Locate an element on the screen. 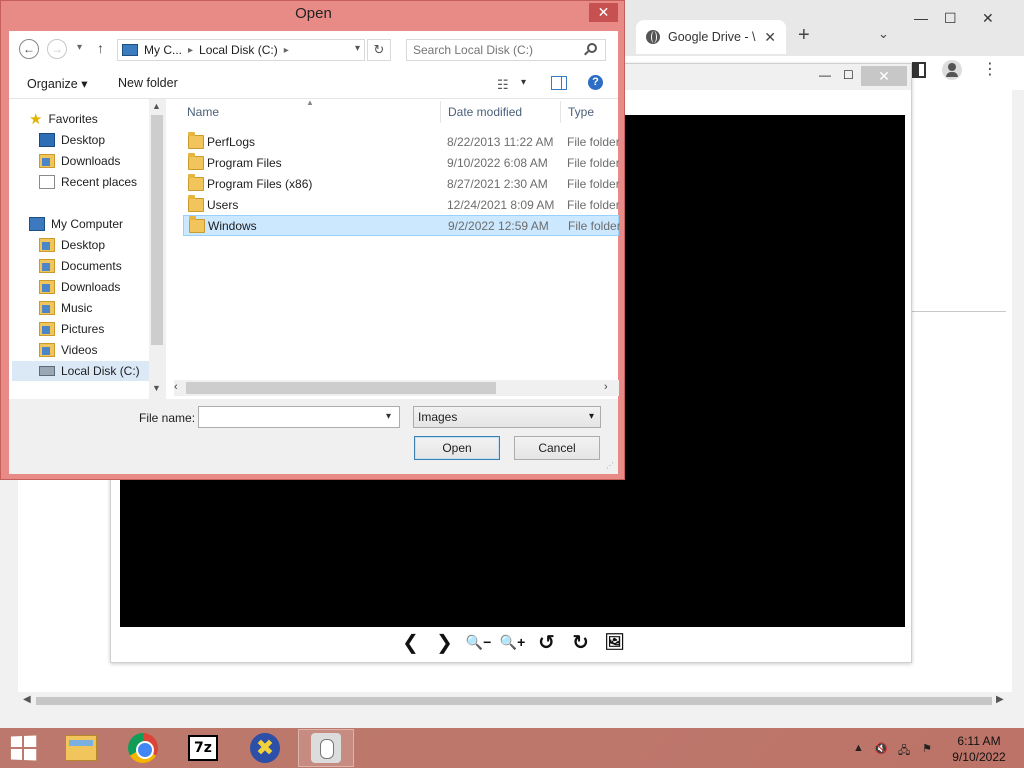 This screenshot has height=768, width=1024. recent-locations-dropdown: ▾ is located at coordinates (79, 47).